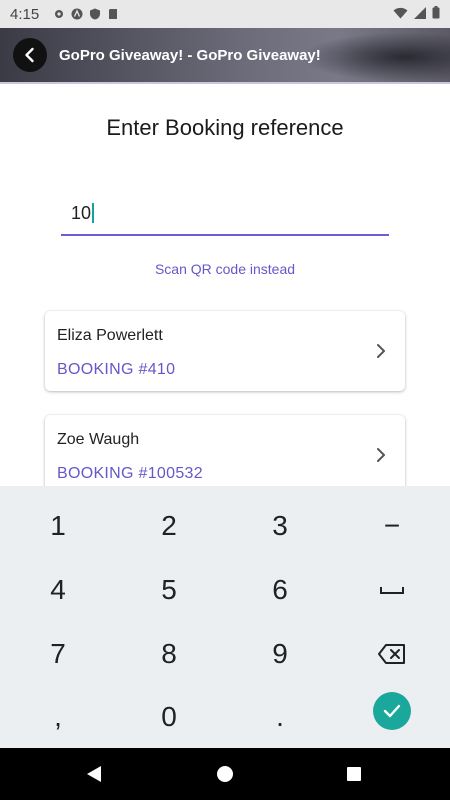  Describe the element at coordinates (86, 14) in the screenshot. I see `status-notification-icons` at that location.